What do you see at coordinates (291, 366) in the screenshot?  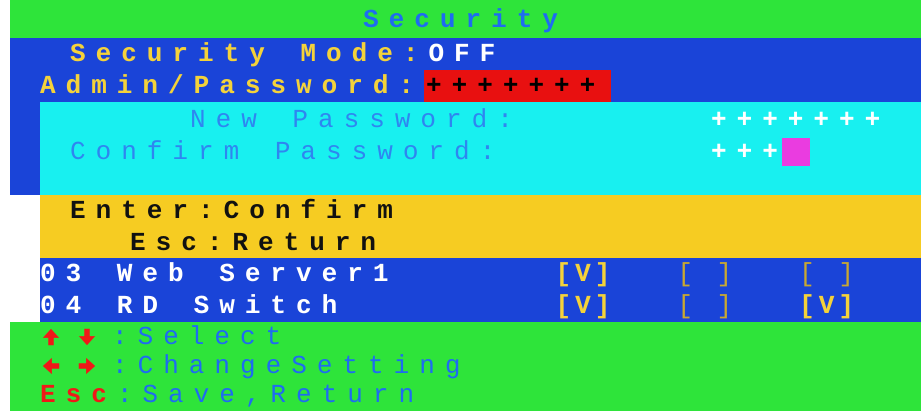 I see `help-text: :ChangeSetting` at bounding box center [291, 366].